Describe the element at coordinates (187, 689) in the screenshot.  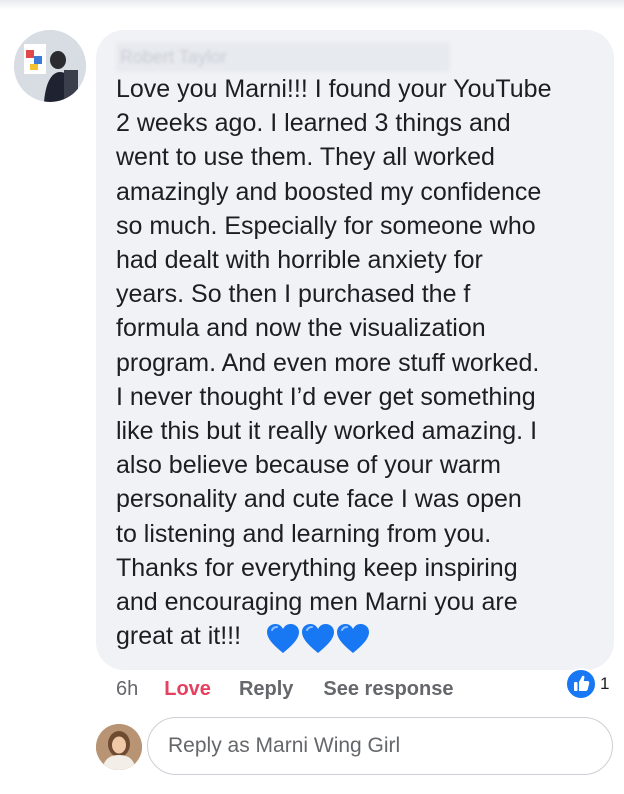
I see `love-button: Love` at that location.